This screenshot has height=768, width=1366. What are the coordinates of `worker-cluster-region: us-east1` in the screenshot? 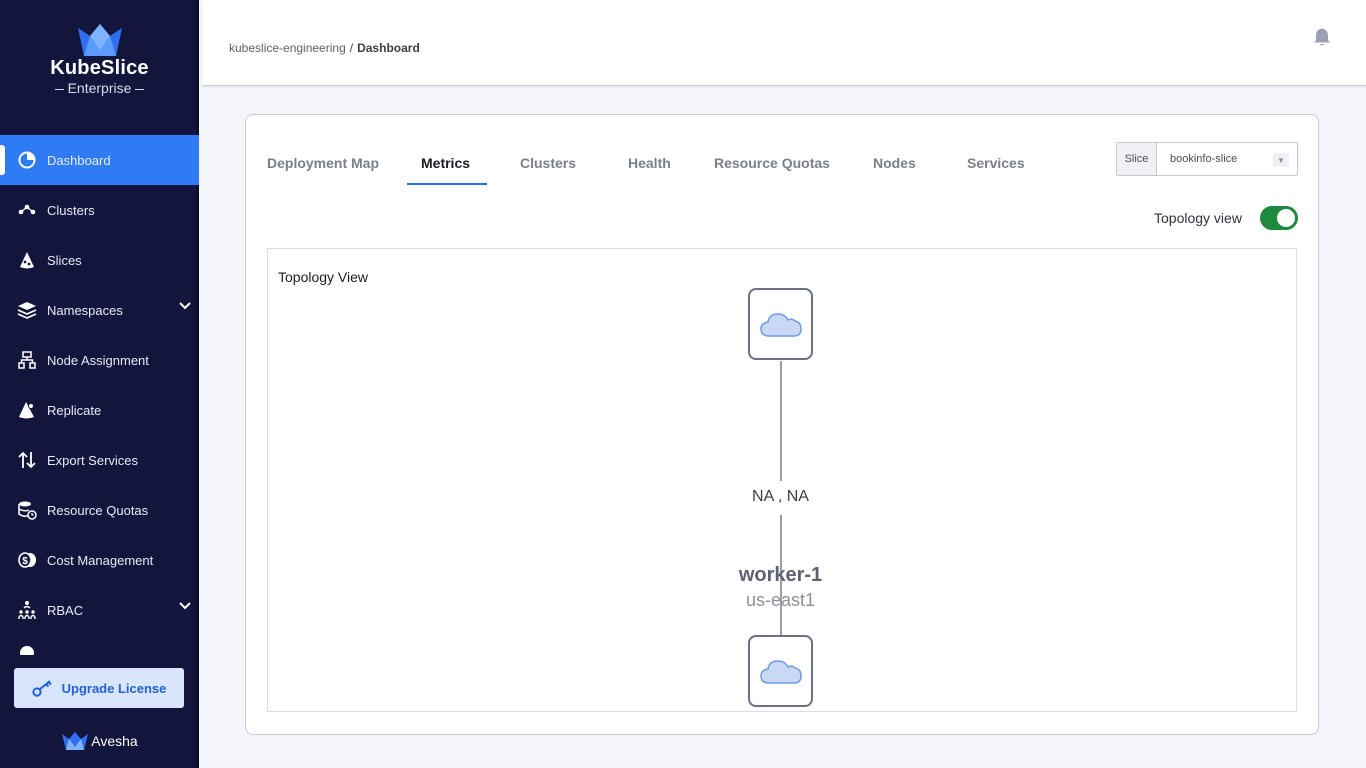 It's located at (780, 600).